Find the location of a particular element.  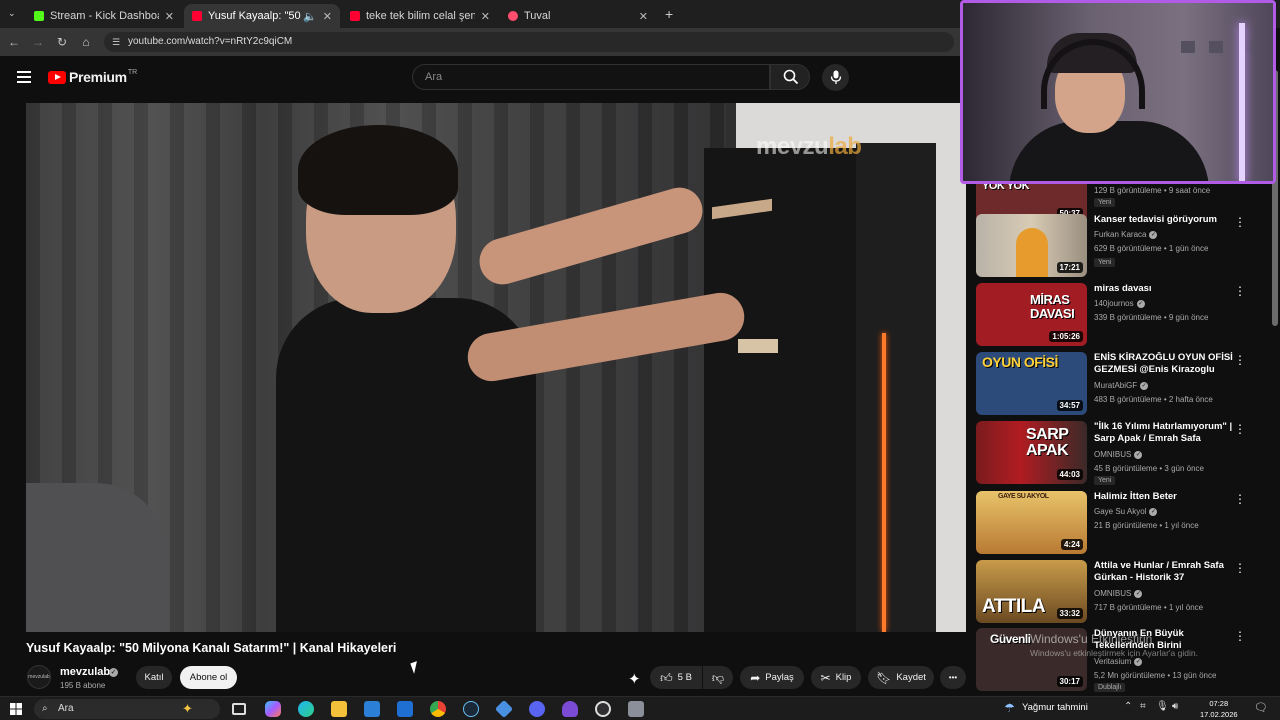

speaker-icon: 🔈 is located at coordinates (310, 16).